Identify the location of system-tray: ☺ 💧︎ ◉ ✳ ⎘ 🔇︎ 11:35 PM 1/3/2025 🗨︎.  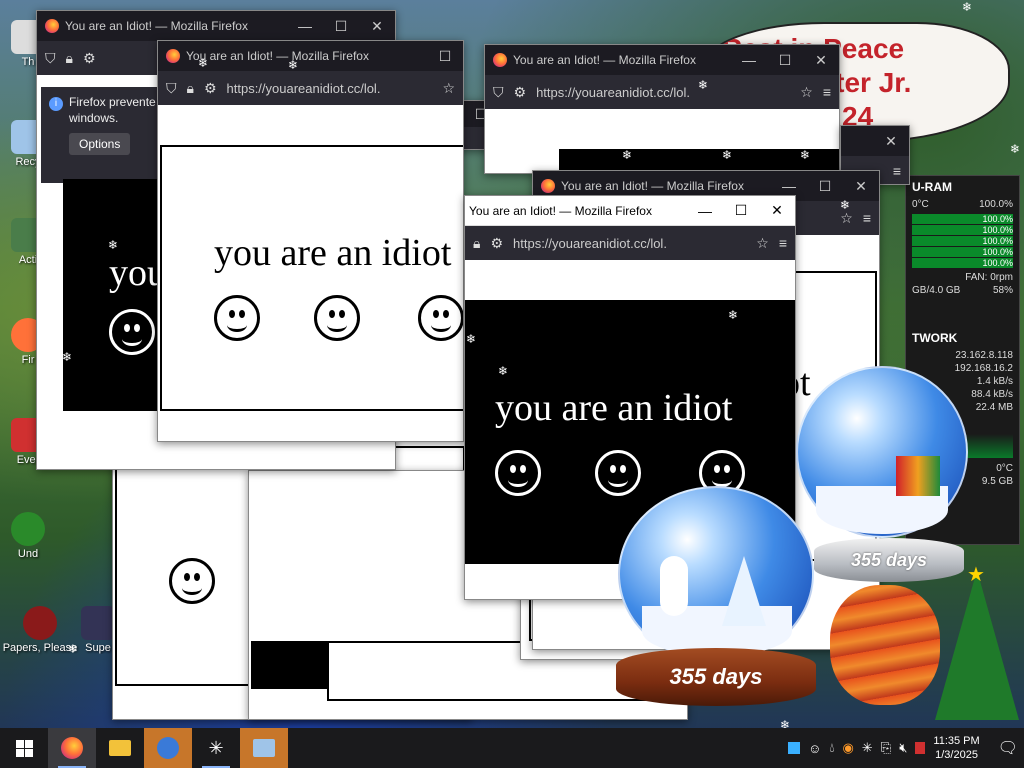
(906, 748).